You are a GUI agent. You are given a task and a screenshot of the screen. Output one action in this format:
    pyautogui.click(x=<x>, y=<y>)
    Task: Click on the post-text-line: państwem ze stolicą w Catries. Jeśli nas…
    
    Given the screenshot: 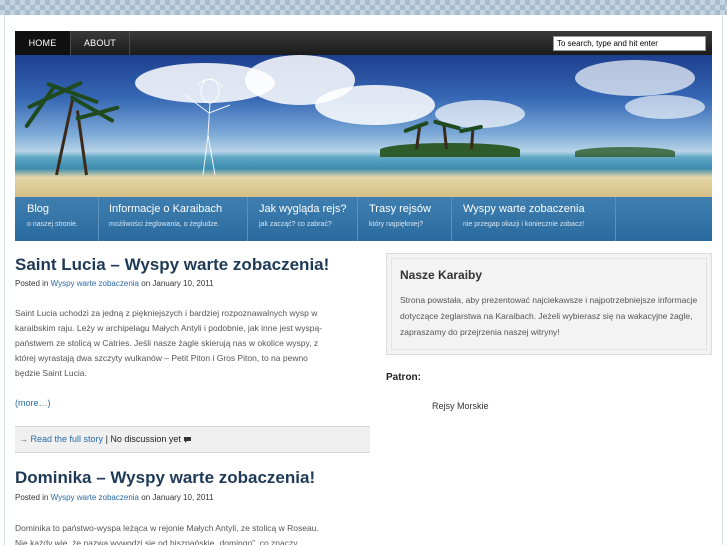 What is the action you would take?
    pyautogui.click(x=167, y=343)
    